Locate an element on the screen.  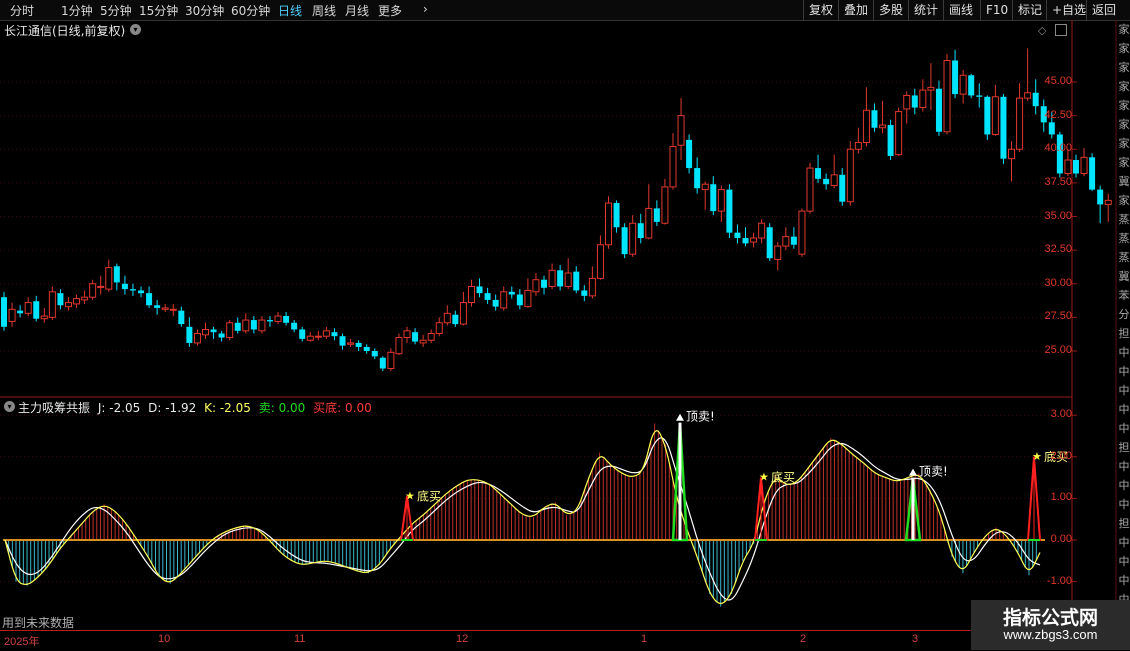
draw-line-button: 画线 is located at coordinates (960, 10).